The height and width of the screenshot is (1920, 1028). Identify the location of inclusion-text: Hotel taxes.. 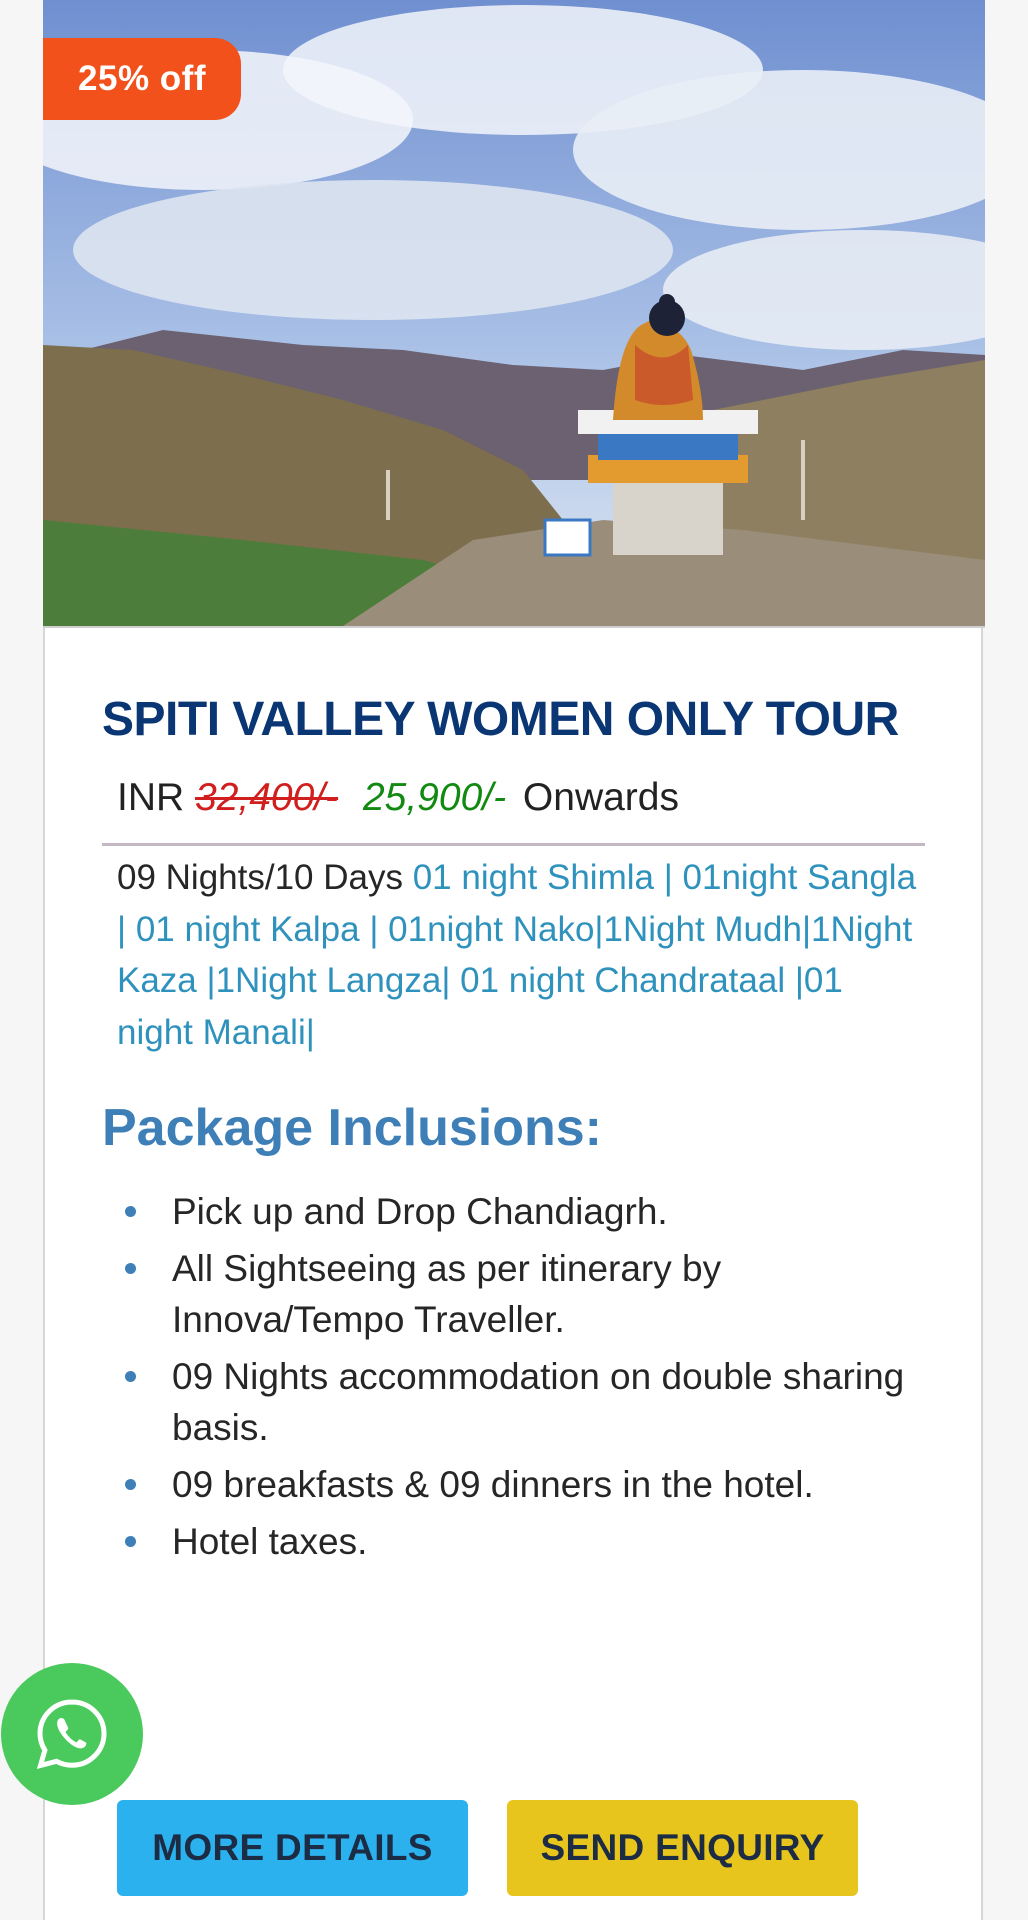
(270, 1541).